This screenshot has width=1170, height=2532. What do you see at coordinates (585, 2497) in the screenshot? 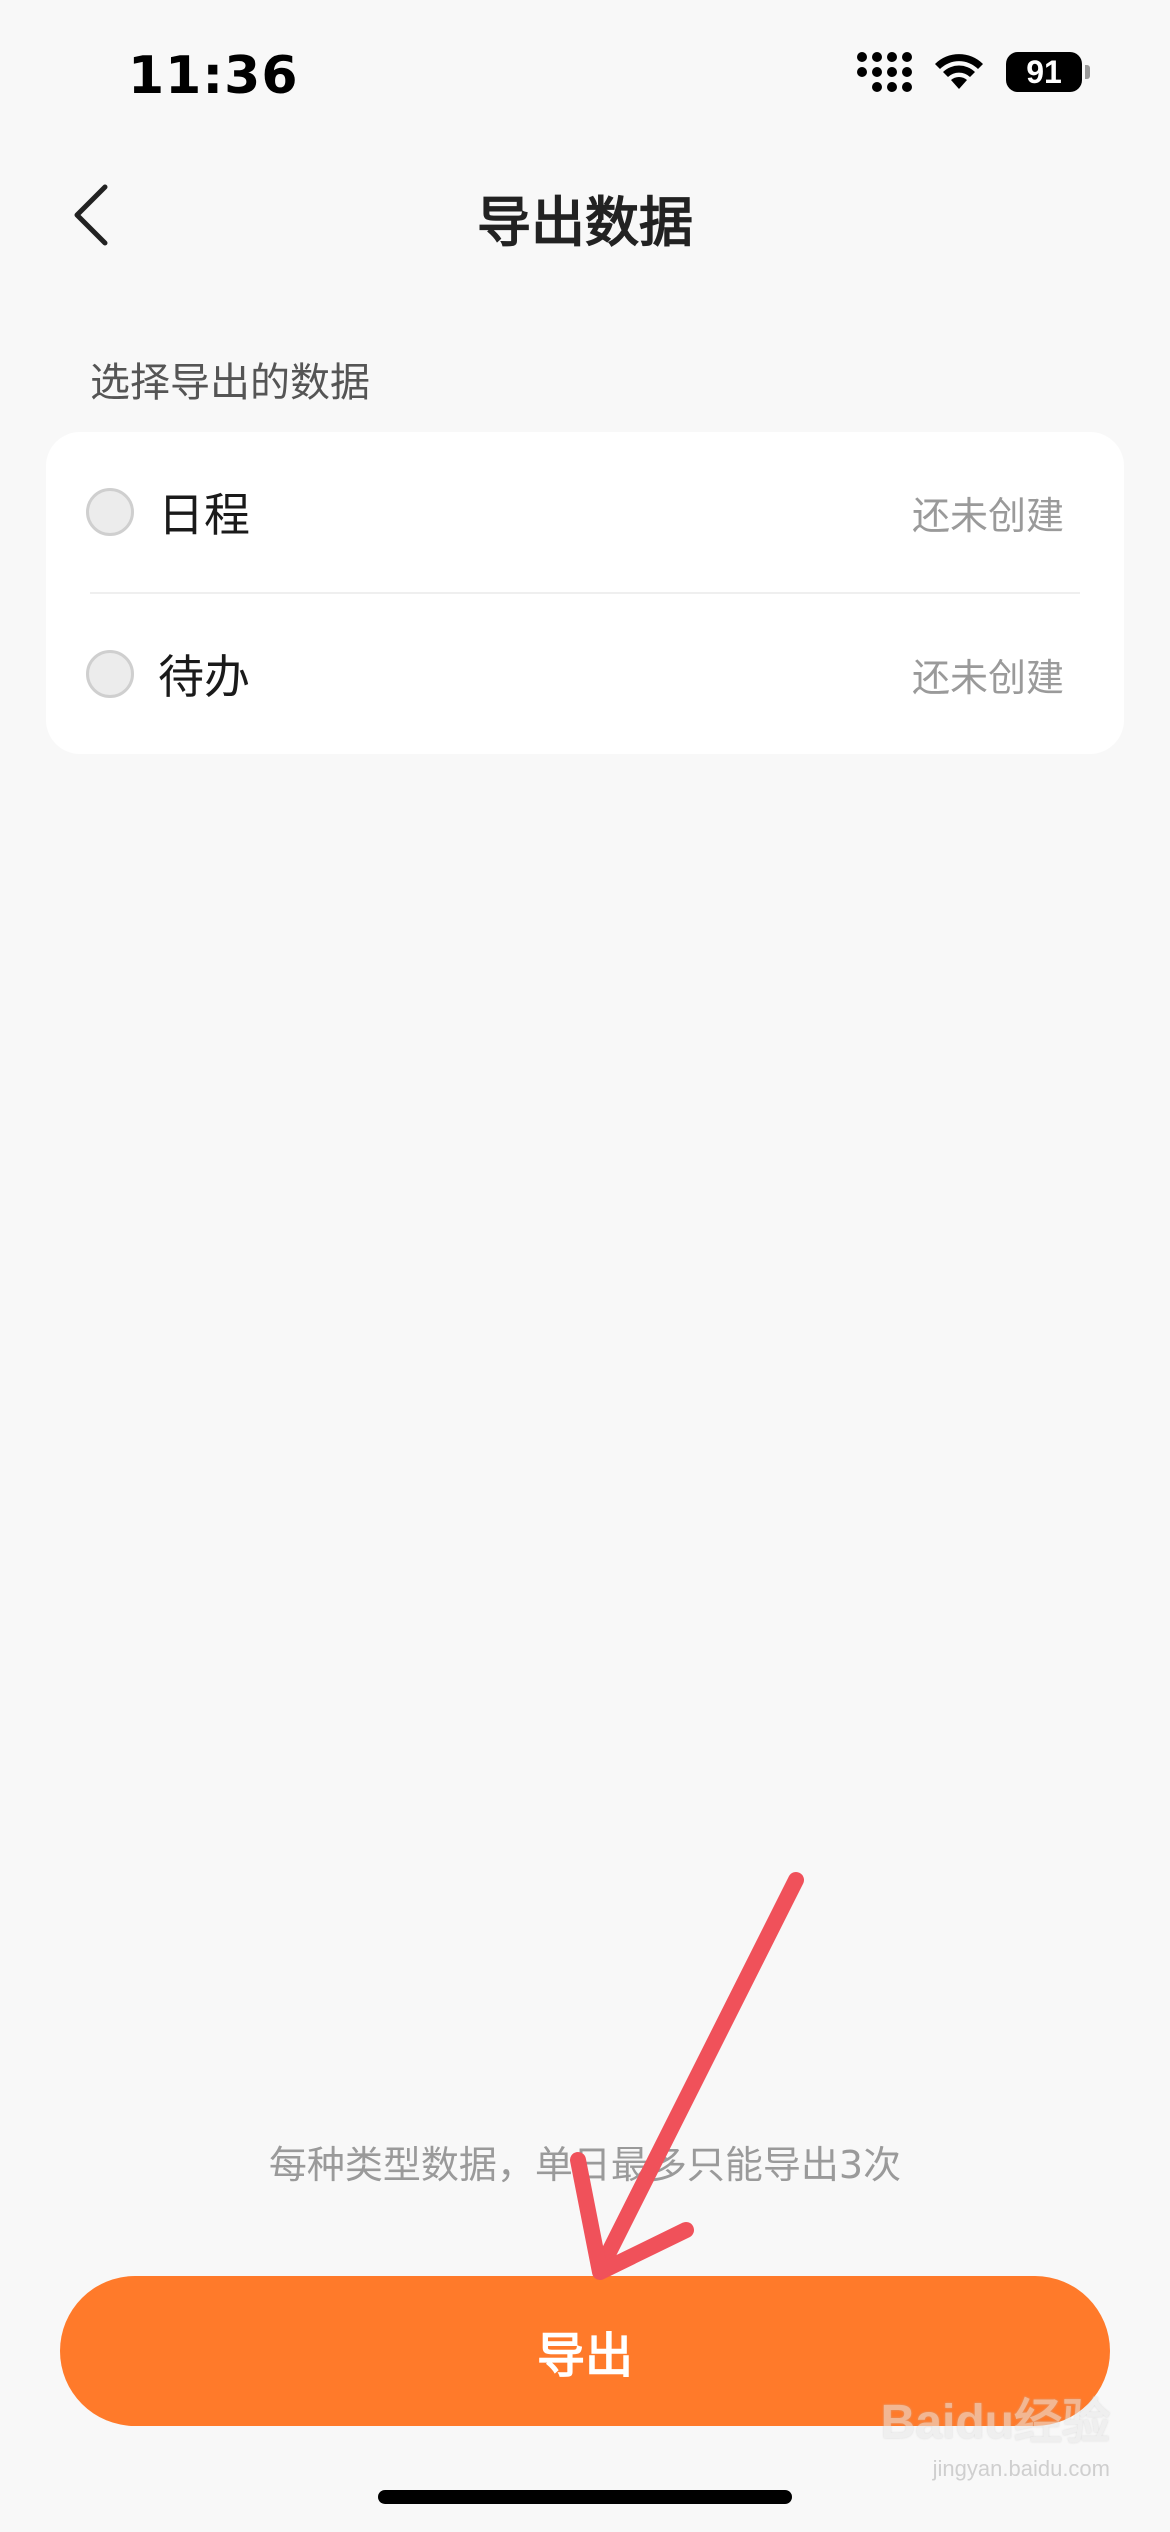
I see `home-indicator` at bounding box center [585, 2497].